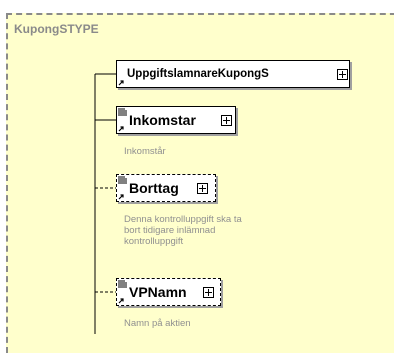  What do you see at coordinates (170, 230) in the screenshot?
I see `description-line: bort tidigare inlämnad` at bounding box center [170, 230].